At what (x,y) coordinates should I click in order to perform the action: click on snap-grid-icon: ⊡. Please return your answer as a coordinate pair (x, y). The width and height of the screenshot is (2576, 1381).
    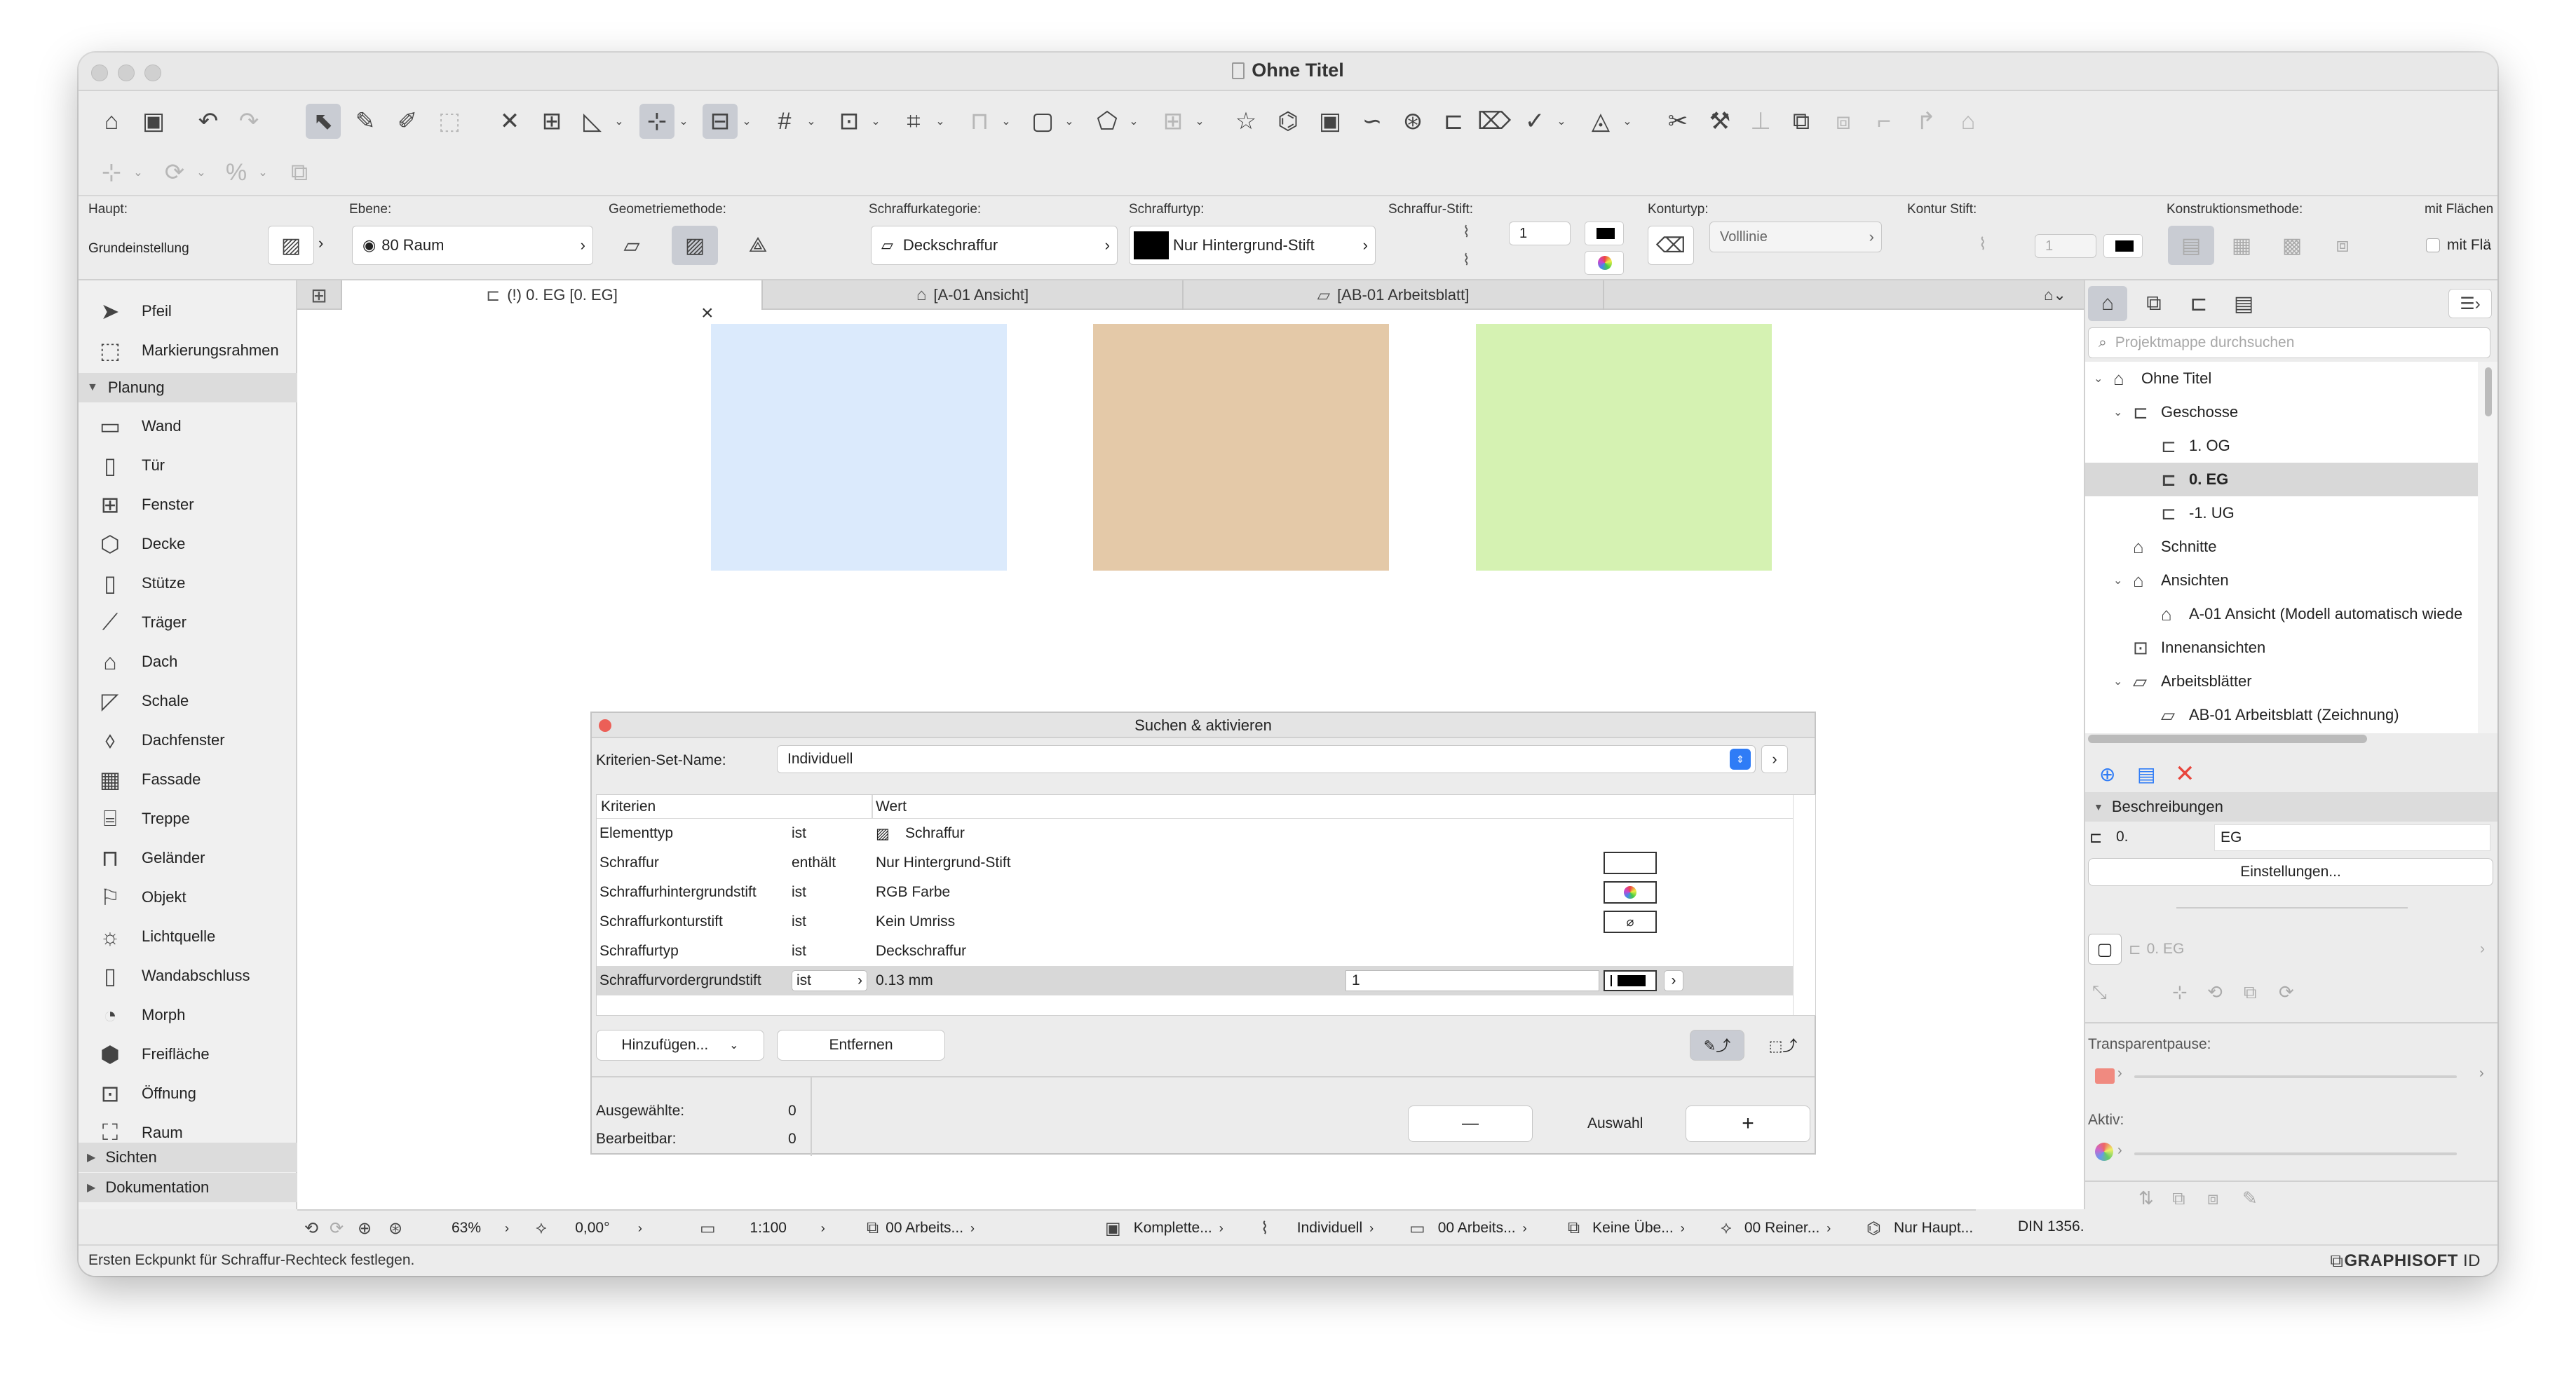
    Looking at the image, I should click on (849, 121).